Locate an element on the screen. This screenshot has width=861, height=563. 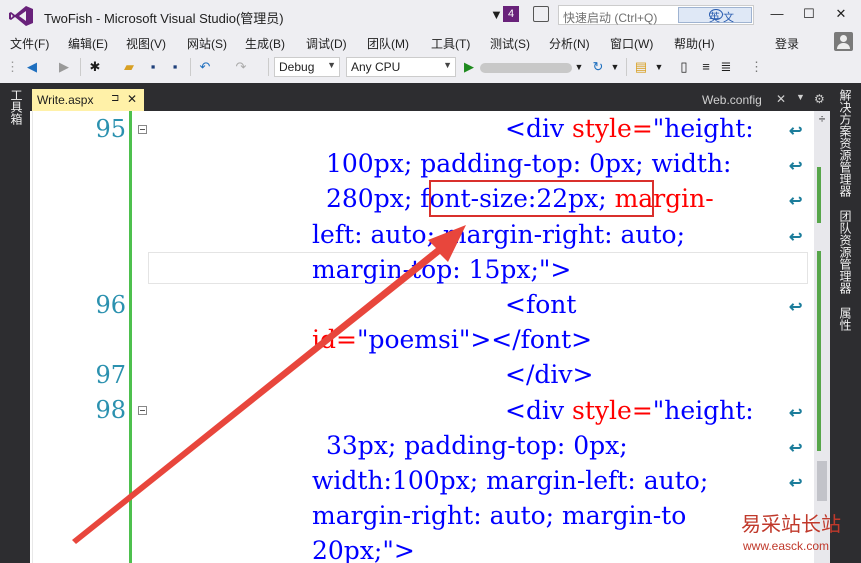
menu-analyze: 分析(N) is located at coordinates (569, 43).